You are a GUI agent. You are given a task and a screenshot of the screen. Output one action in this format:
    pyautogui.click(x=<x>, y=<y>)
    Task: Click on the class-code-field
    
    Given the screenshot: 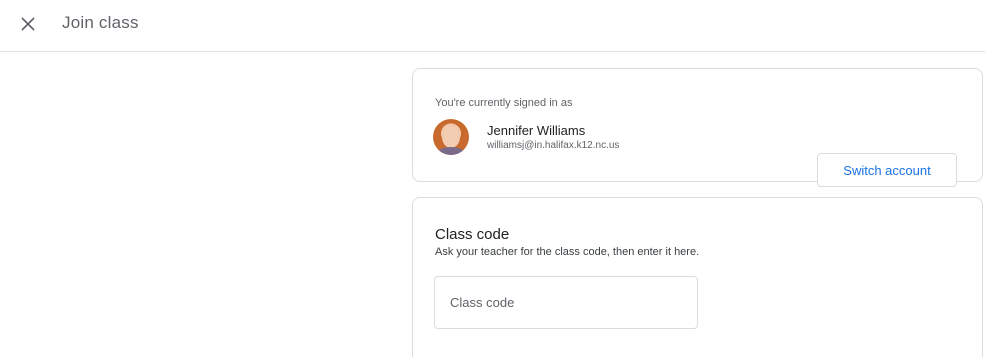 What is the action you would take?
    pyautogui.click(x=566, y=302)
    